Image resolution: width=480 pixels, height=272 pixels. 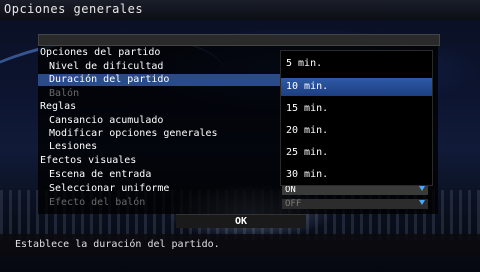 I want to click on ok-button: OK, so click(x=241, y=221).